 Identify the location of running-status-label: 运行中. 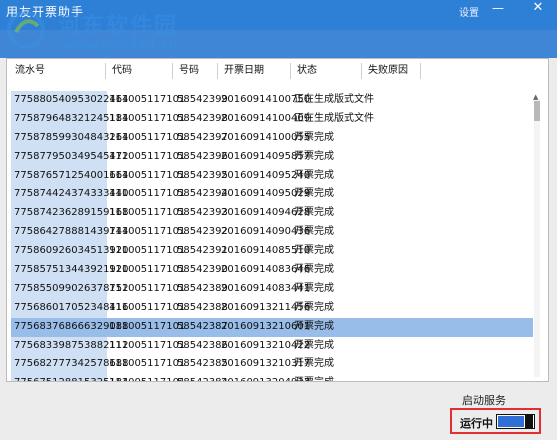
(476, 423).